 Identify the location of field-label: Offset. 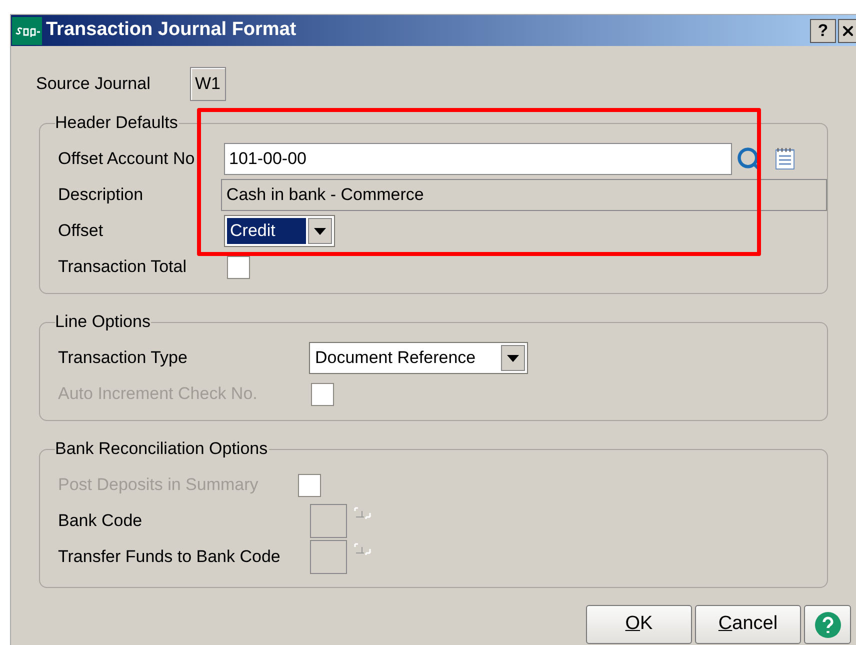
(81, 231).